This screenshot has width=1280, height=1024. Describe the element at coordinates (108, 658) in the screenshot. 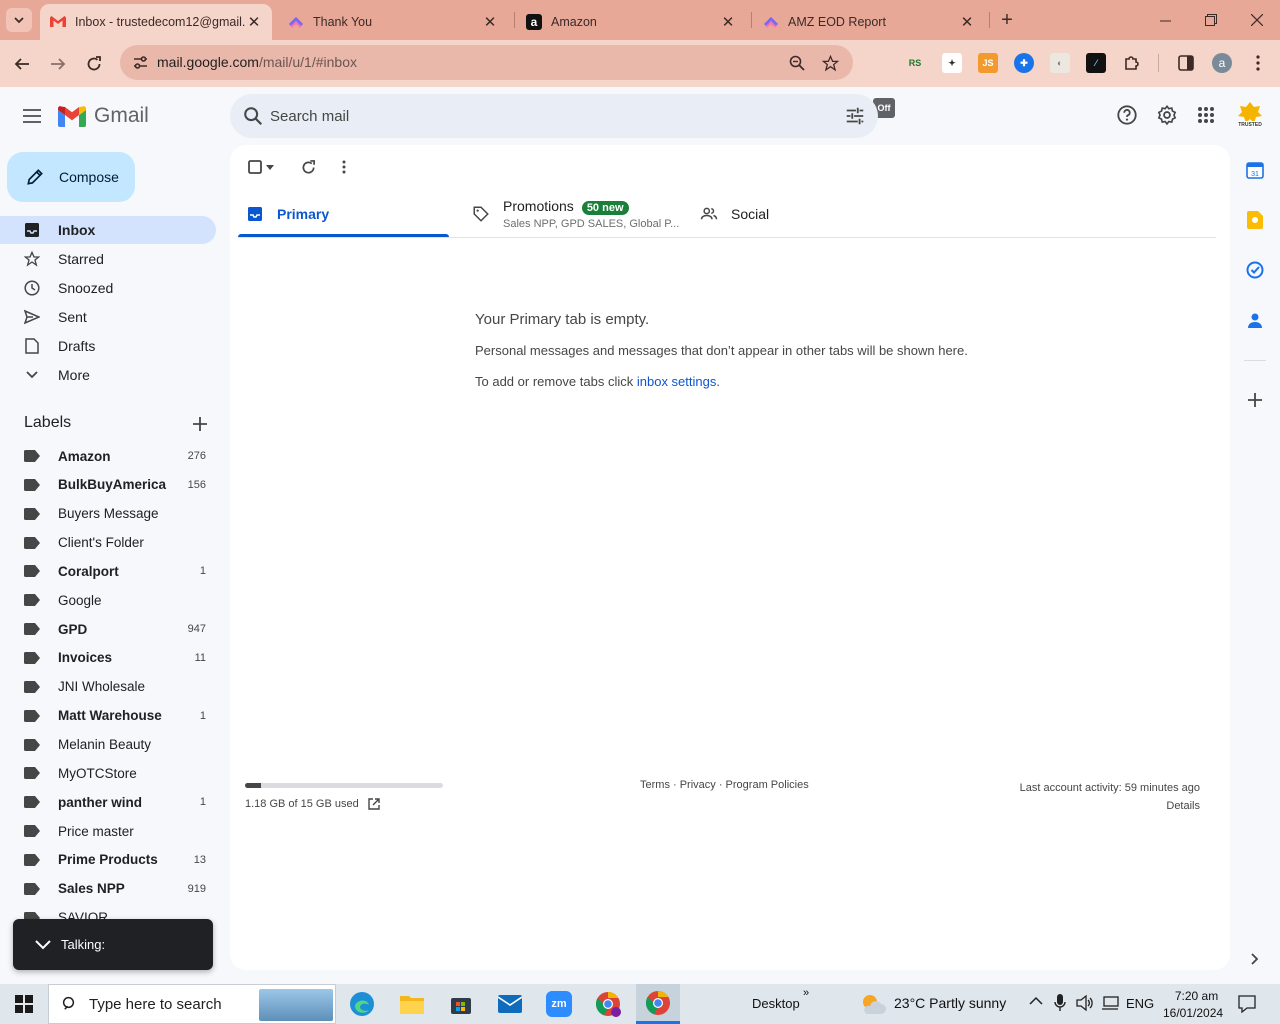

I see `label-item: Invoices 11` at that location.